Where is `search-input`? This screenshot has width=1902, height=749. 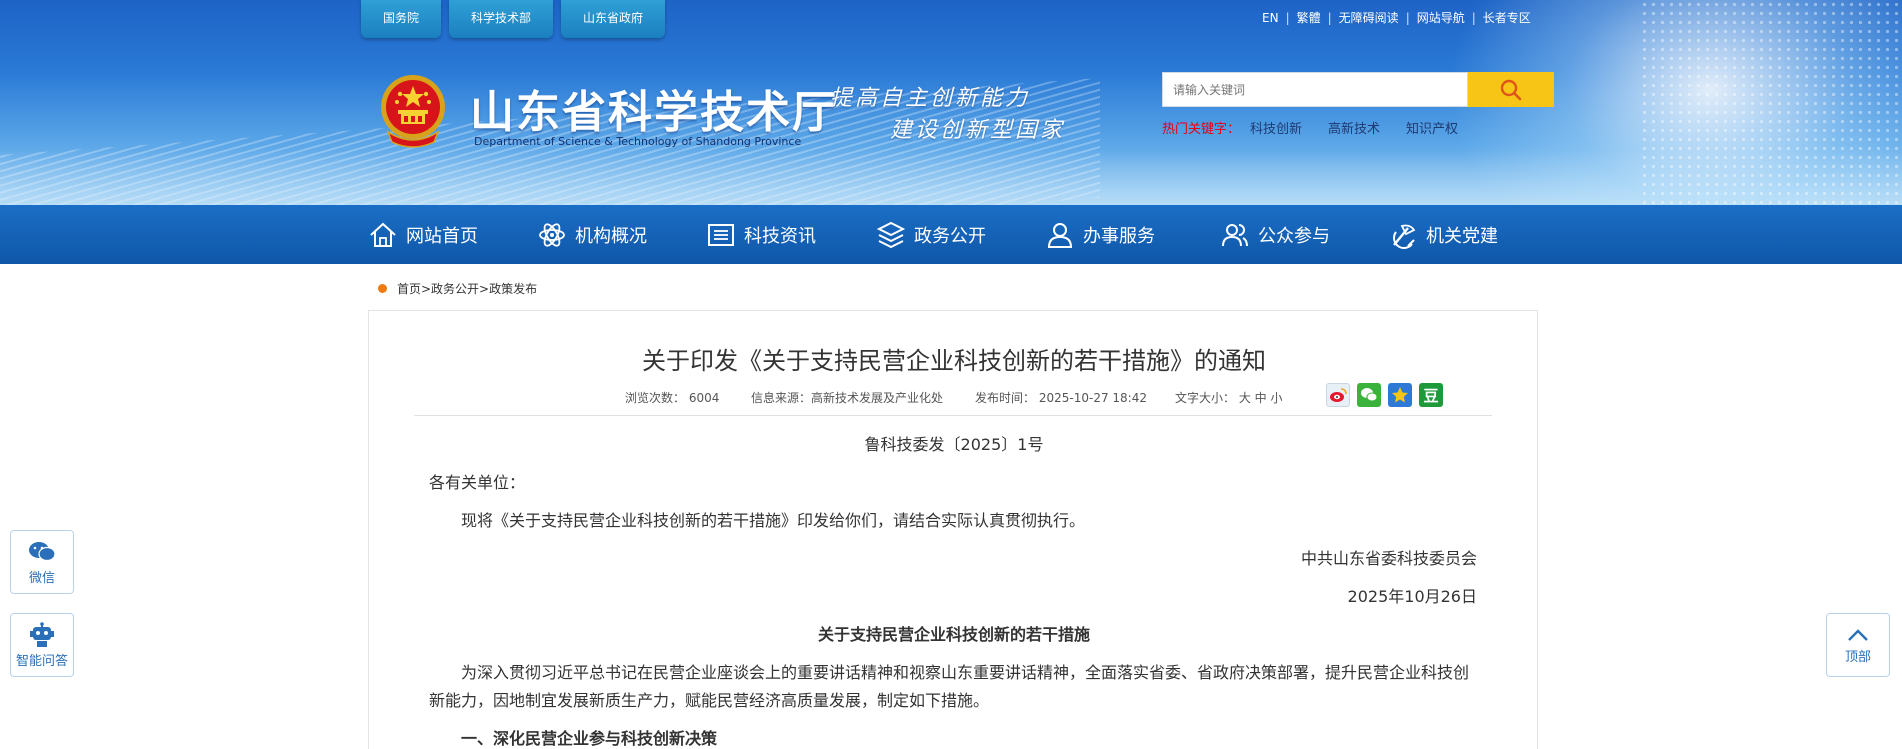 search-input is located at coordinates (1315, 89).